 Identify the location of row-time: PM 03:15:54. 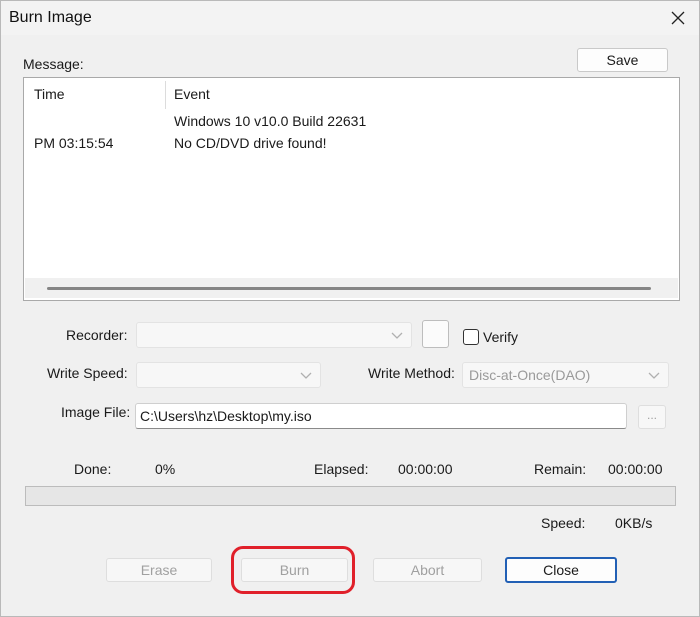
(74, 143).